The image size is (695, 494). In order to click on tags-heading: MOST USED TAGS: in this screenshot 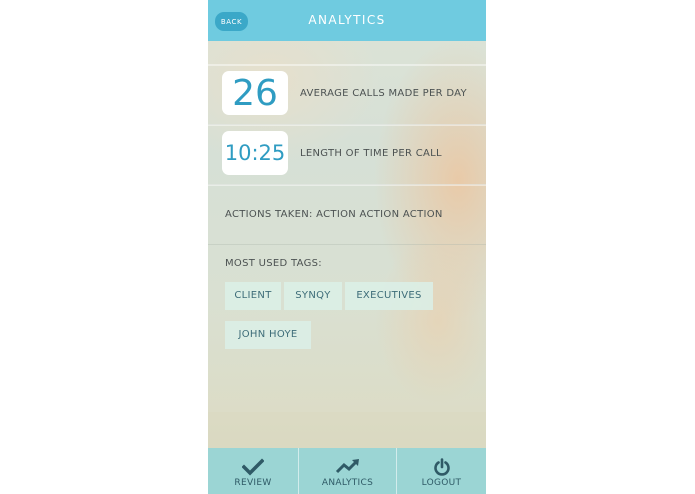, I will do `click(273, 263)`.